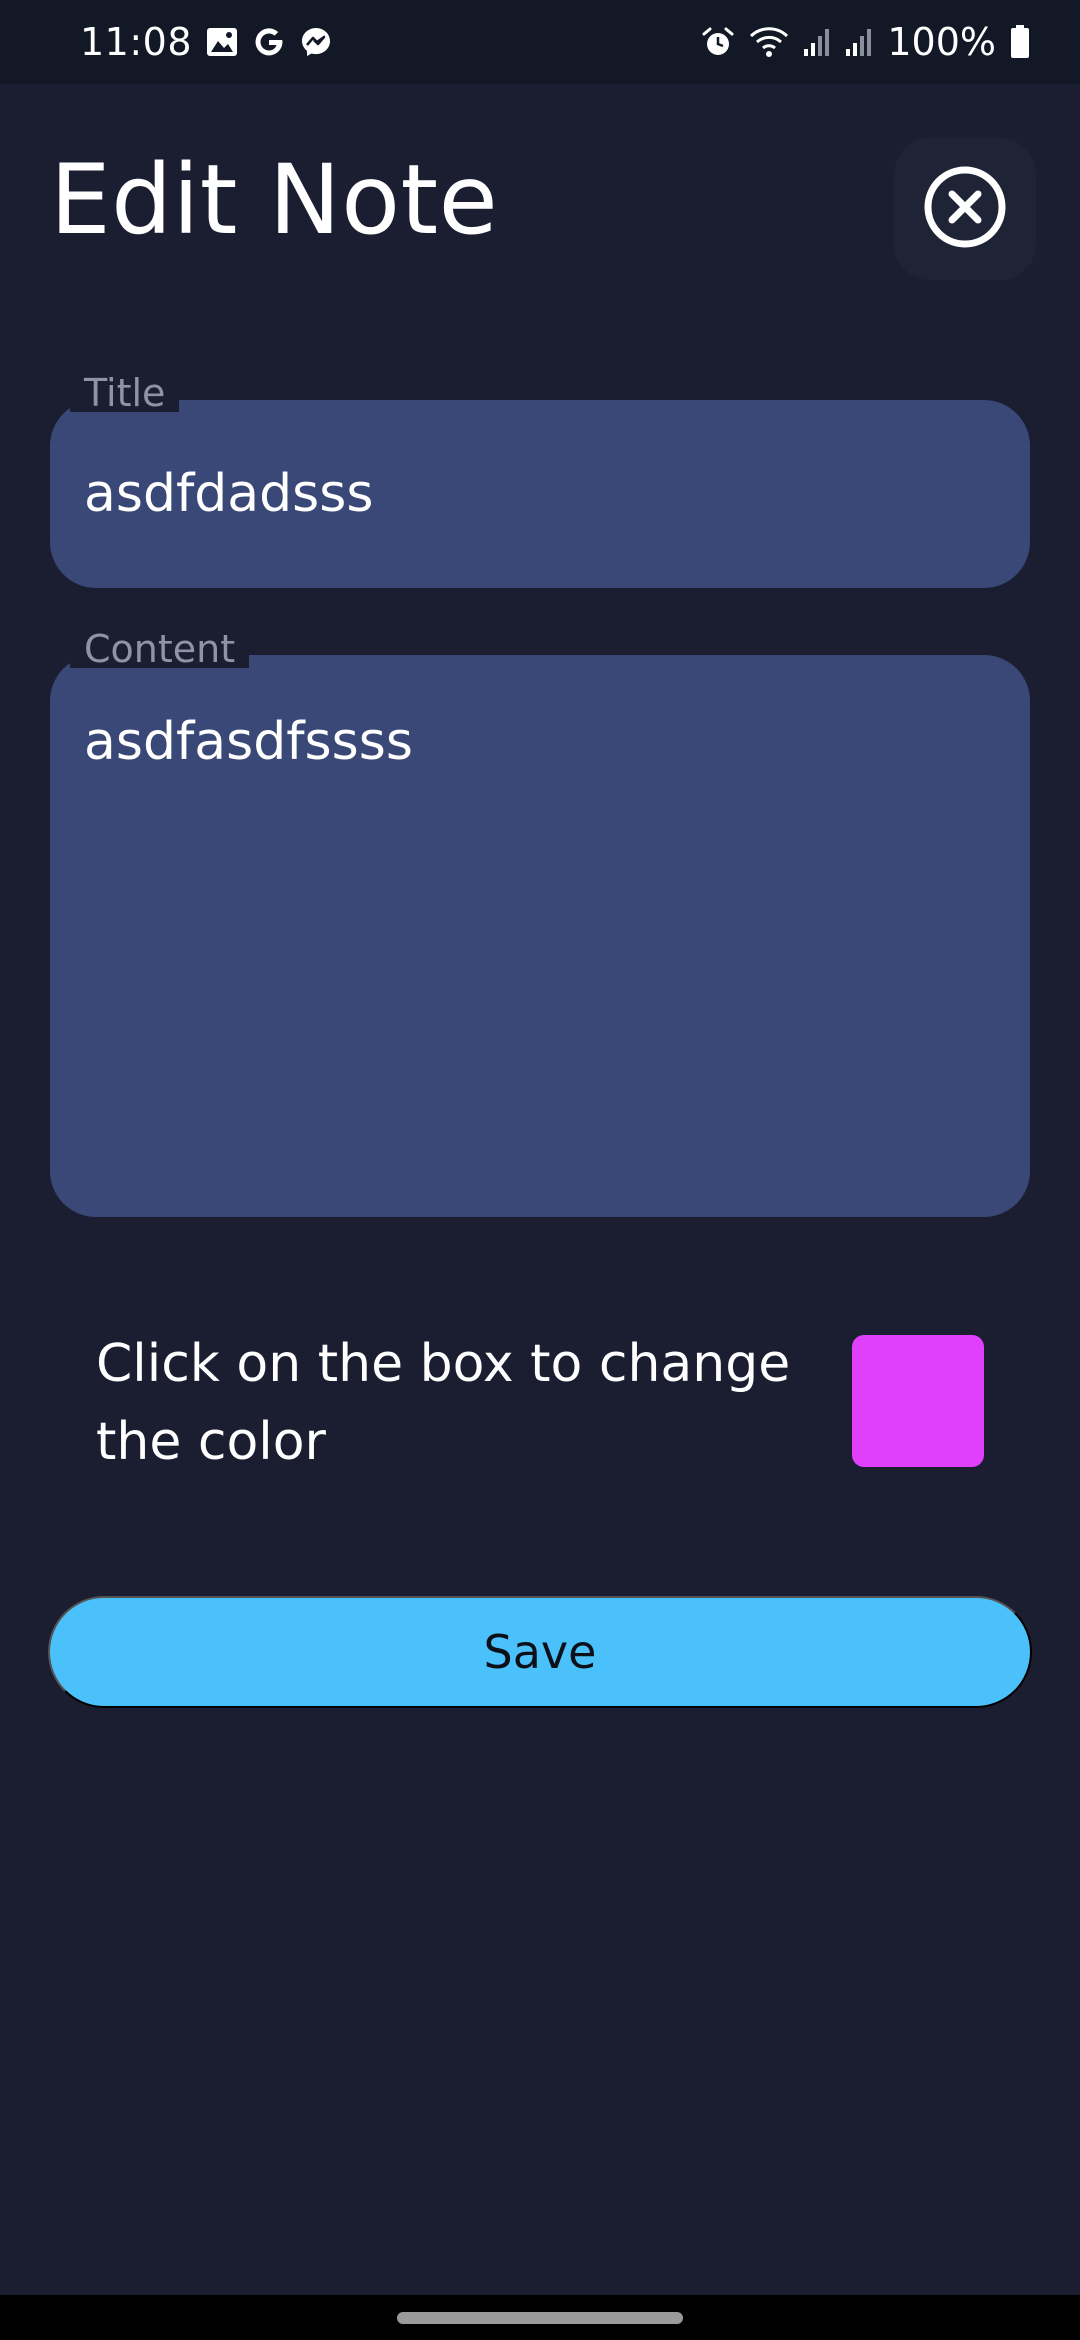  What do you see at coordinates (269, 42) in the screenshot?
I see `google-icon` at bounding box center [269, 42].